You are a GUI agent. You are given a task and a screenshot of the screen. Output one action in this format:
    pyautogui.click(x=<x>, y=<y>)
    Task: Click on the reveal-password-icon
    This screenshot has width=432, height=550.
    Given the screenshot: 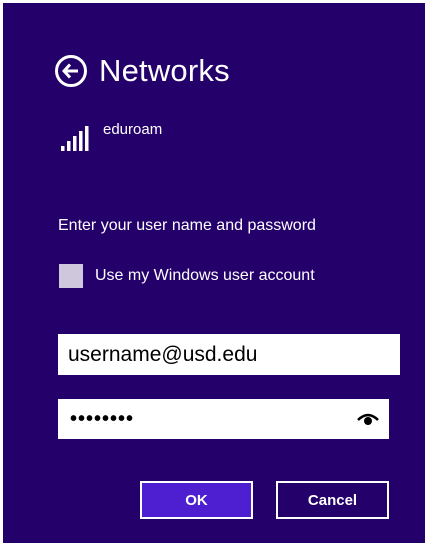 What is the action you would take?
    pyautogui.click(x=368, y=419)
    